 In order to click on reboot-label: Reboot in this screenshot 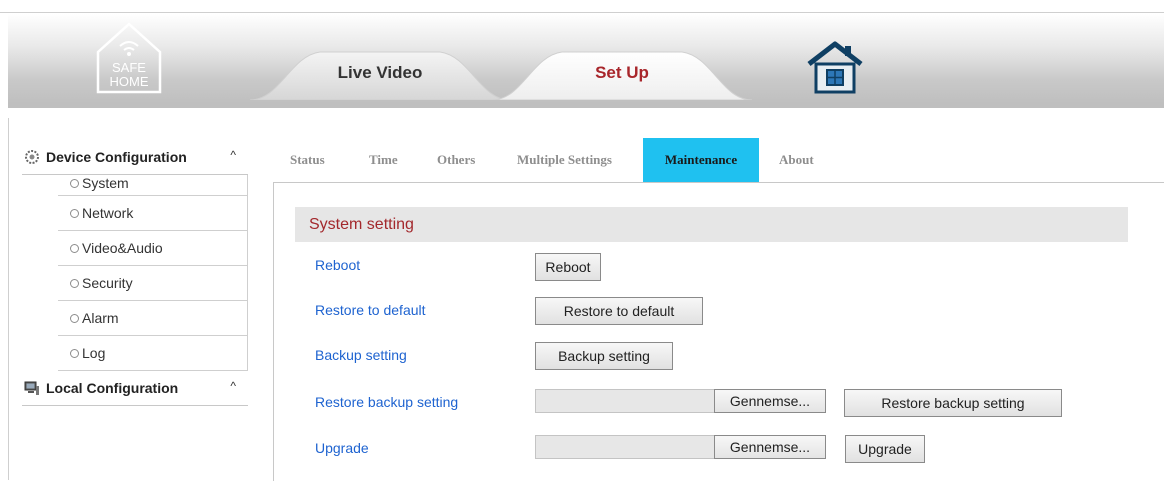, I will do `click(338, 265)`.